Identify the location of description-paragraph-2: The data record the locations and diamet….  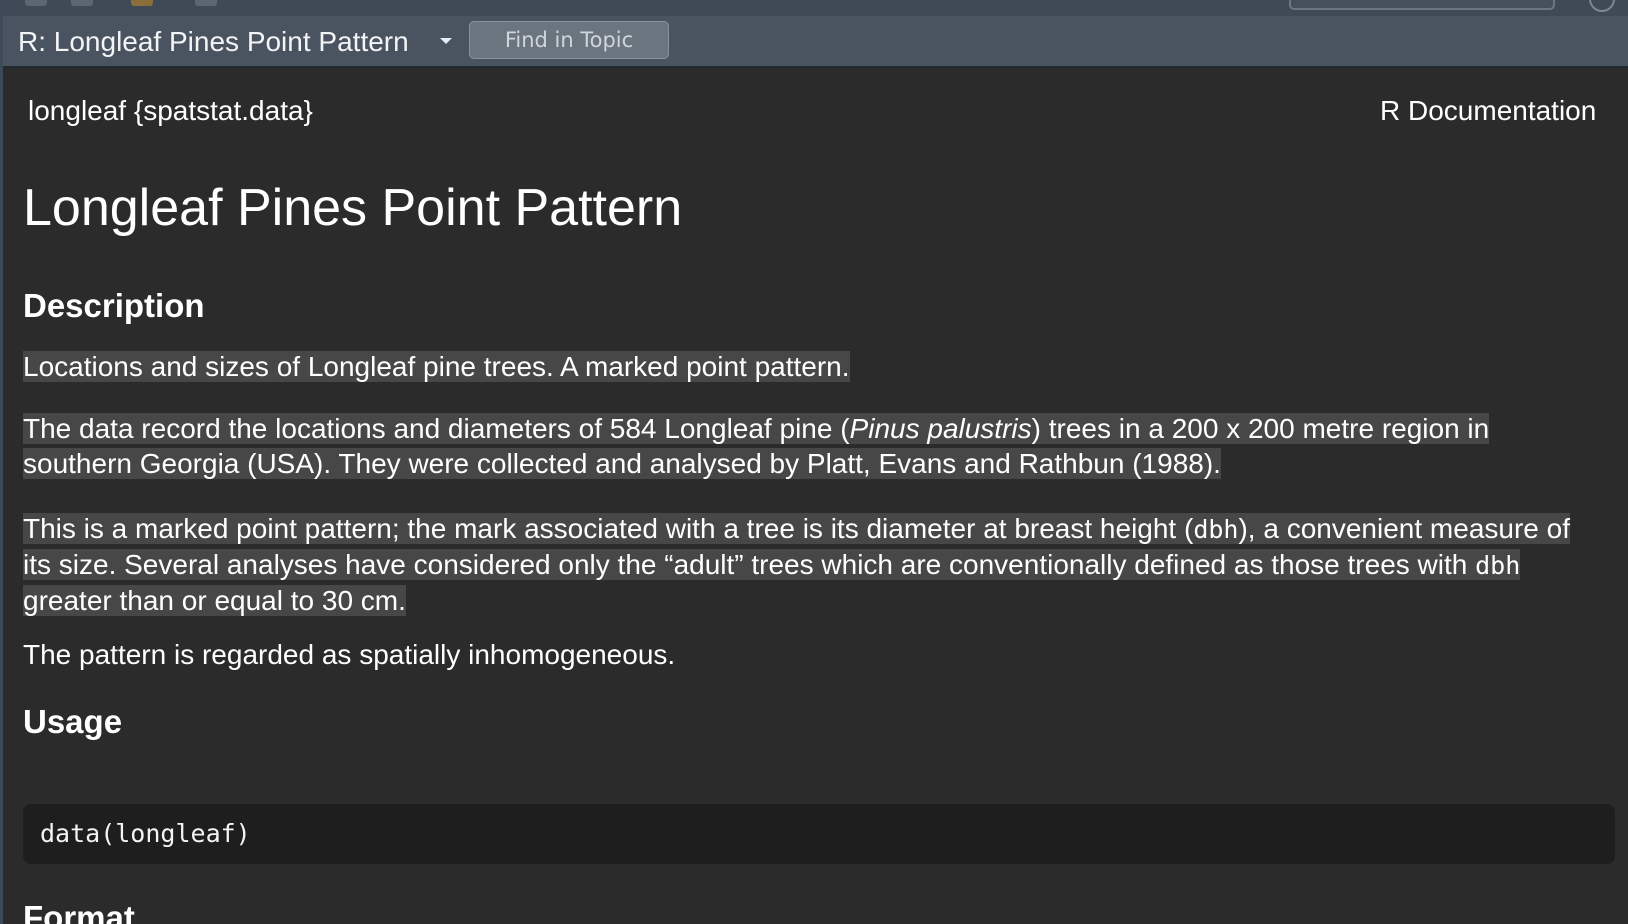
(808, 446).